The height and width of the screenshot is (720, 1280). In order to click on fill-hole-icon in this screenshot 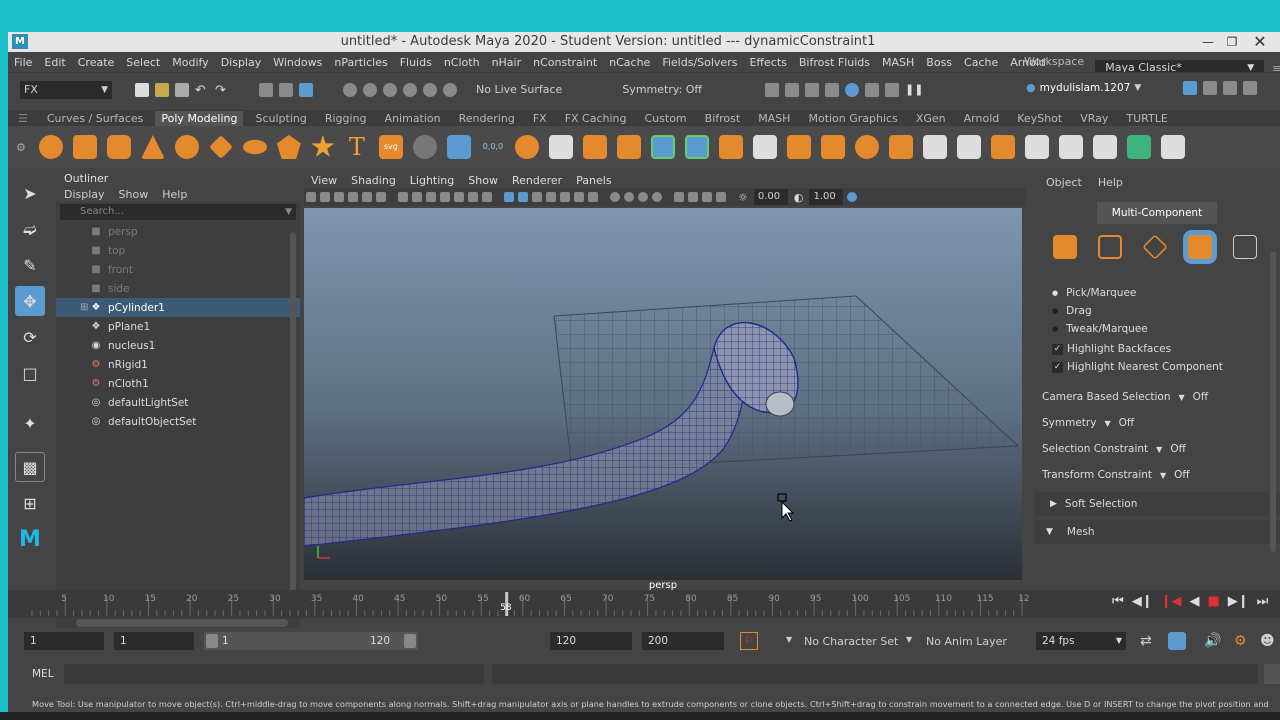, I will do `click(798, 147)`.